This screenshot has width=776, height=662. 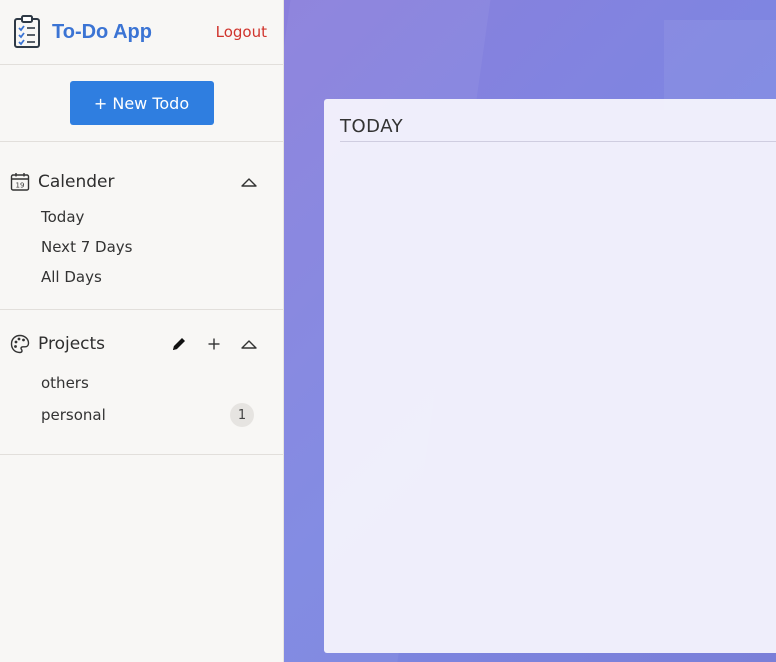 I want to click on calendar-title: Calender, so click(x=76, y=182).